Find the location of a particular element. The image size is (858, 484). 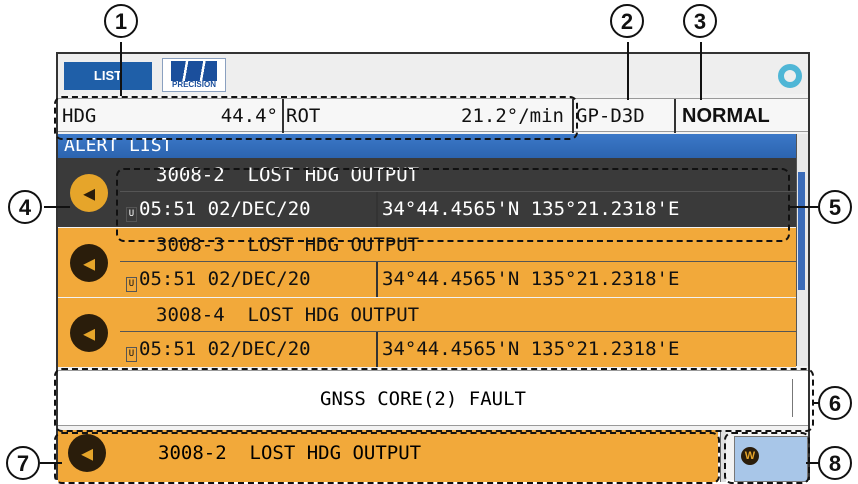

mode-status: NORMAL is located at coordinates (726, 116).